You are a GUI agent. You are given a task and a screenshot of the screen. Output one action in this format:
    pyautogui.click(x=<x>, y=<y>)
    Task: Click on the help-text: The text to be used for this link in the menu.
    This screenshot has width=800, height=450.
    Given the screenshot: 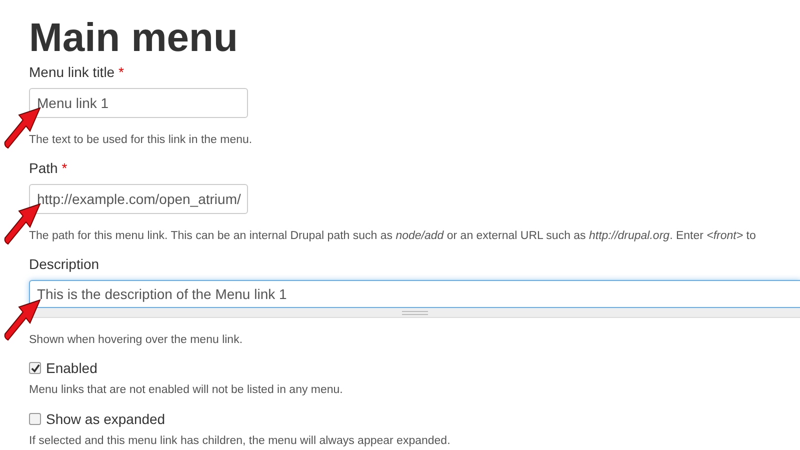 What is the action you would take?
    pyautogui.click(x=141, y=140)
    